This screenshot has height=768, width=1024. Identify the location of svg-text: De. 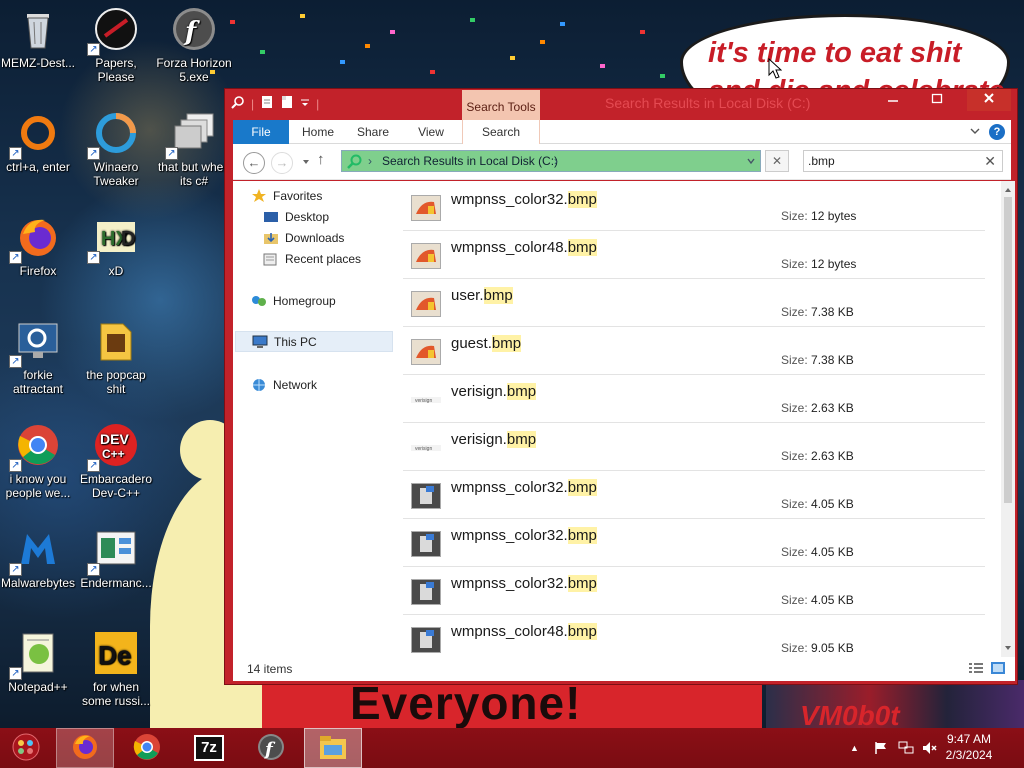
(114, 655).